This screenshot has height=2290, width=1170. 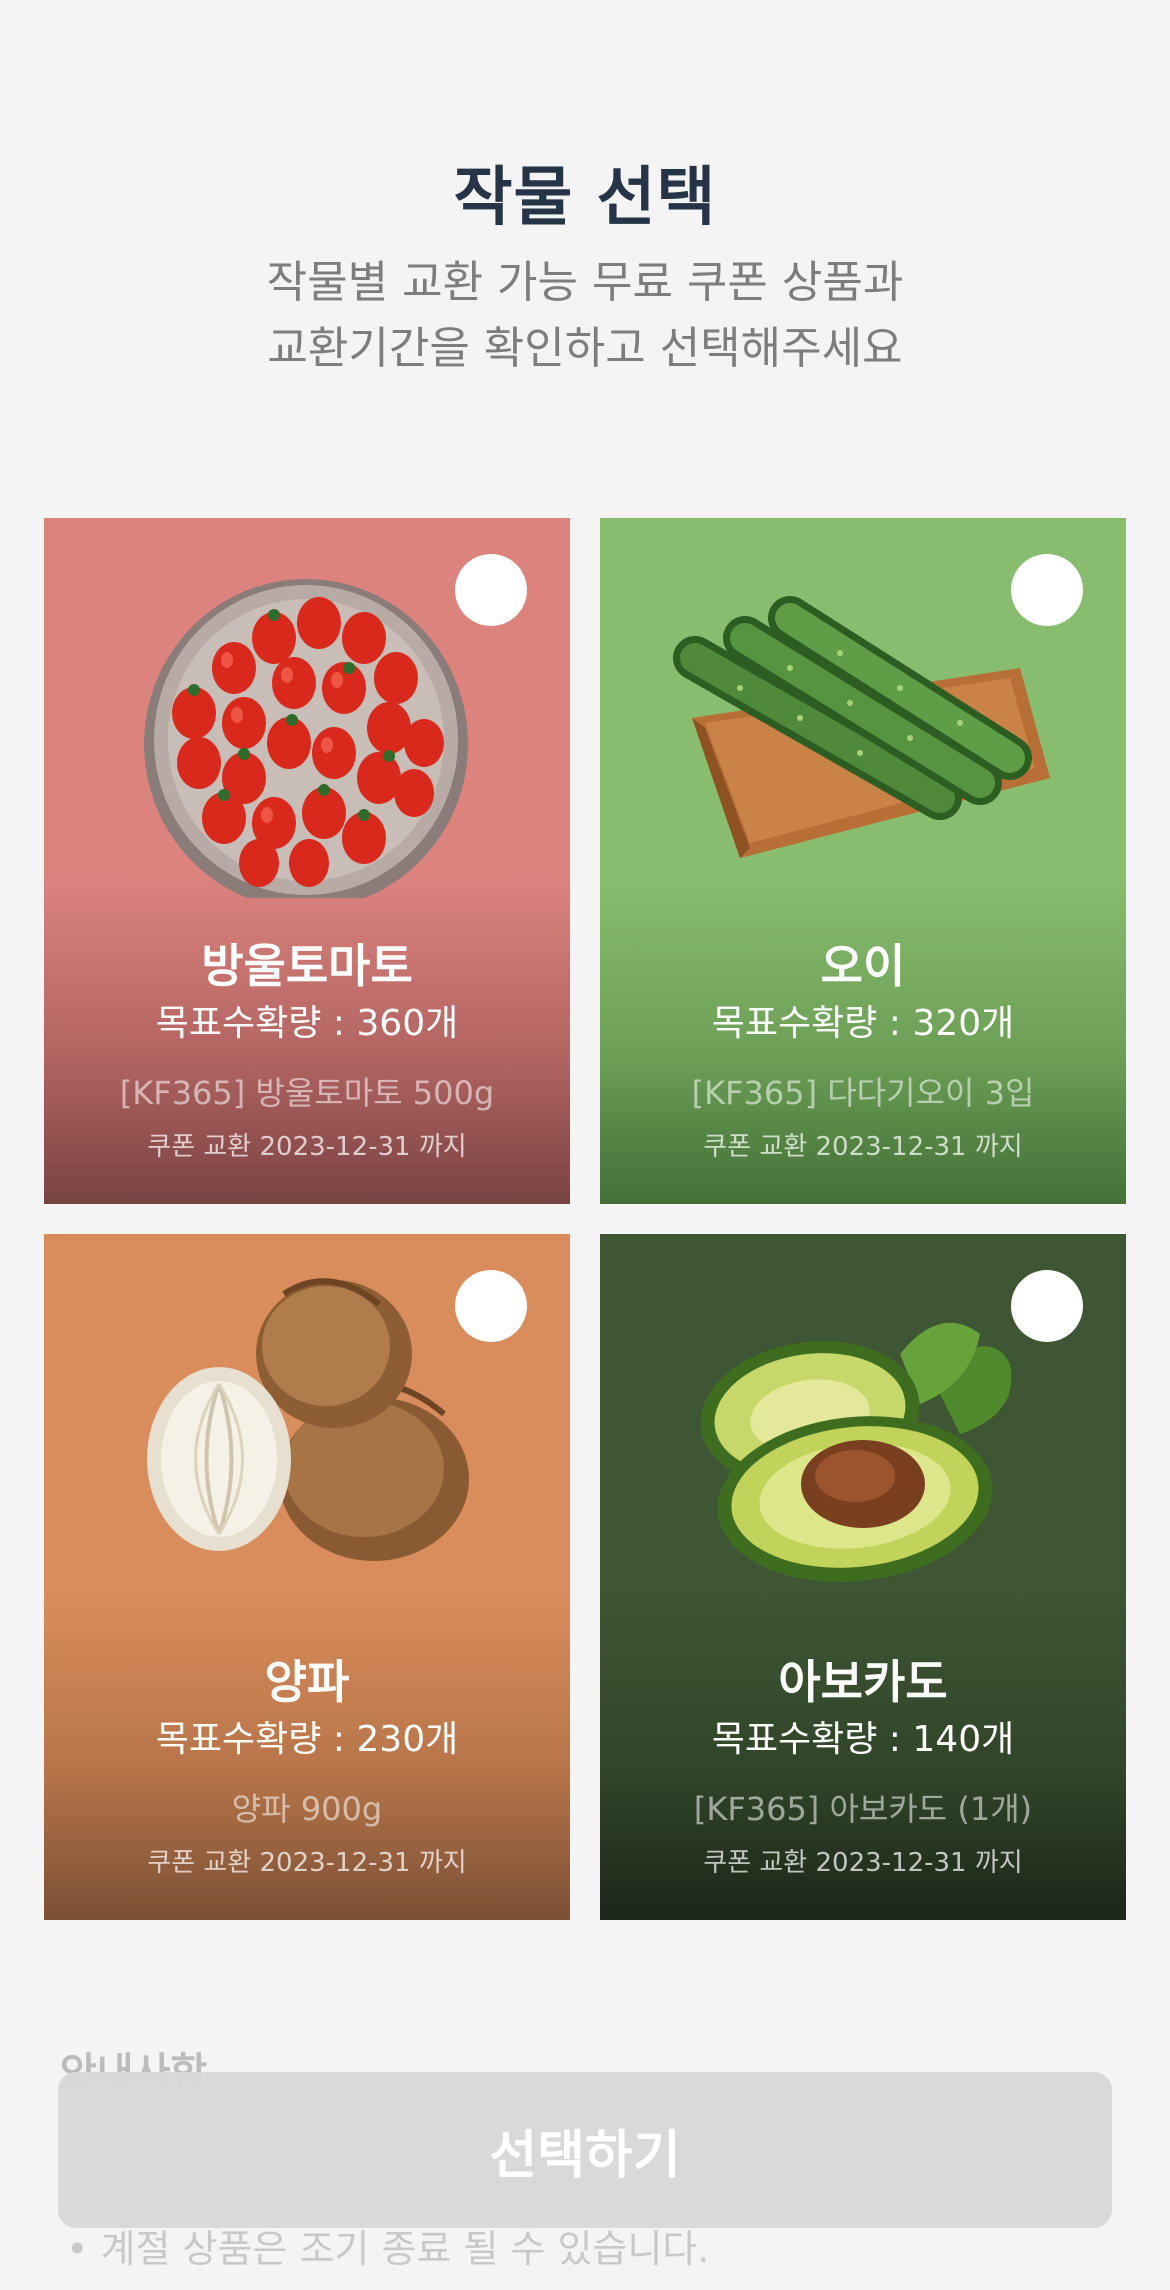 What do you see at coordinates (307, 1682) in the screenshot?
I see `crop-name: 양파` at bounding box center [307, 1682].